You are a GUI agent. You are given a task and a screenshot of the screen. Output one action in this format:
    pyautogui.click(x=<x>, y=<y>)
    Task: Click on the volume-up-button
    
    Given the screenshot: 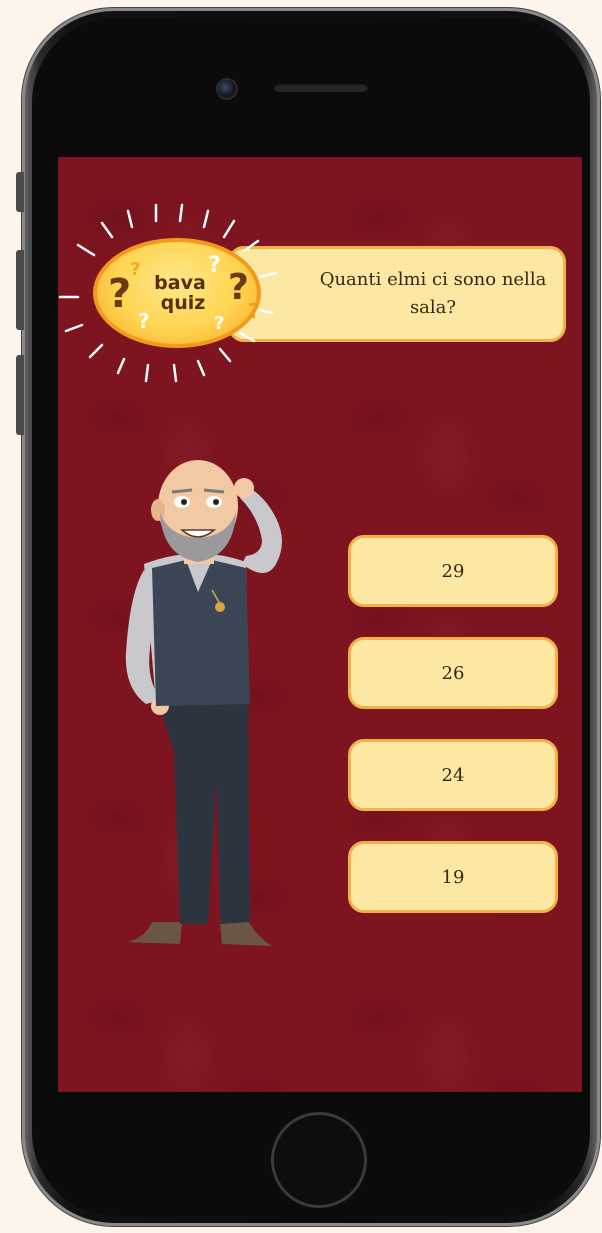 What is the action you would take?
    pyautogui.click(x=20, y=290)
    